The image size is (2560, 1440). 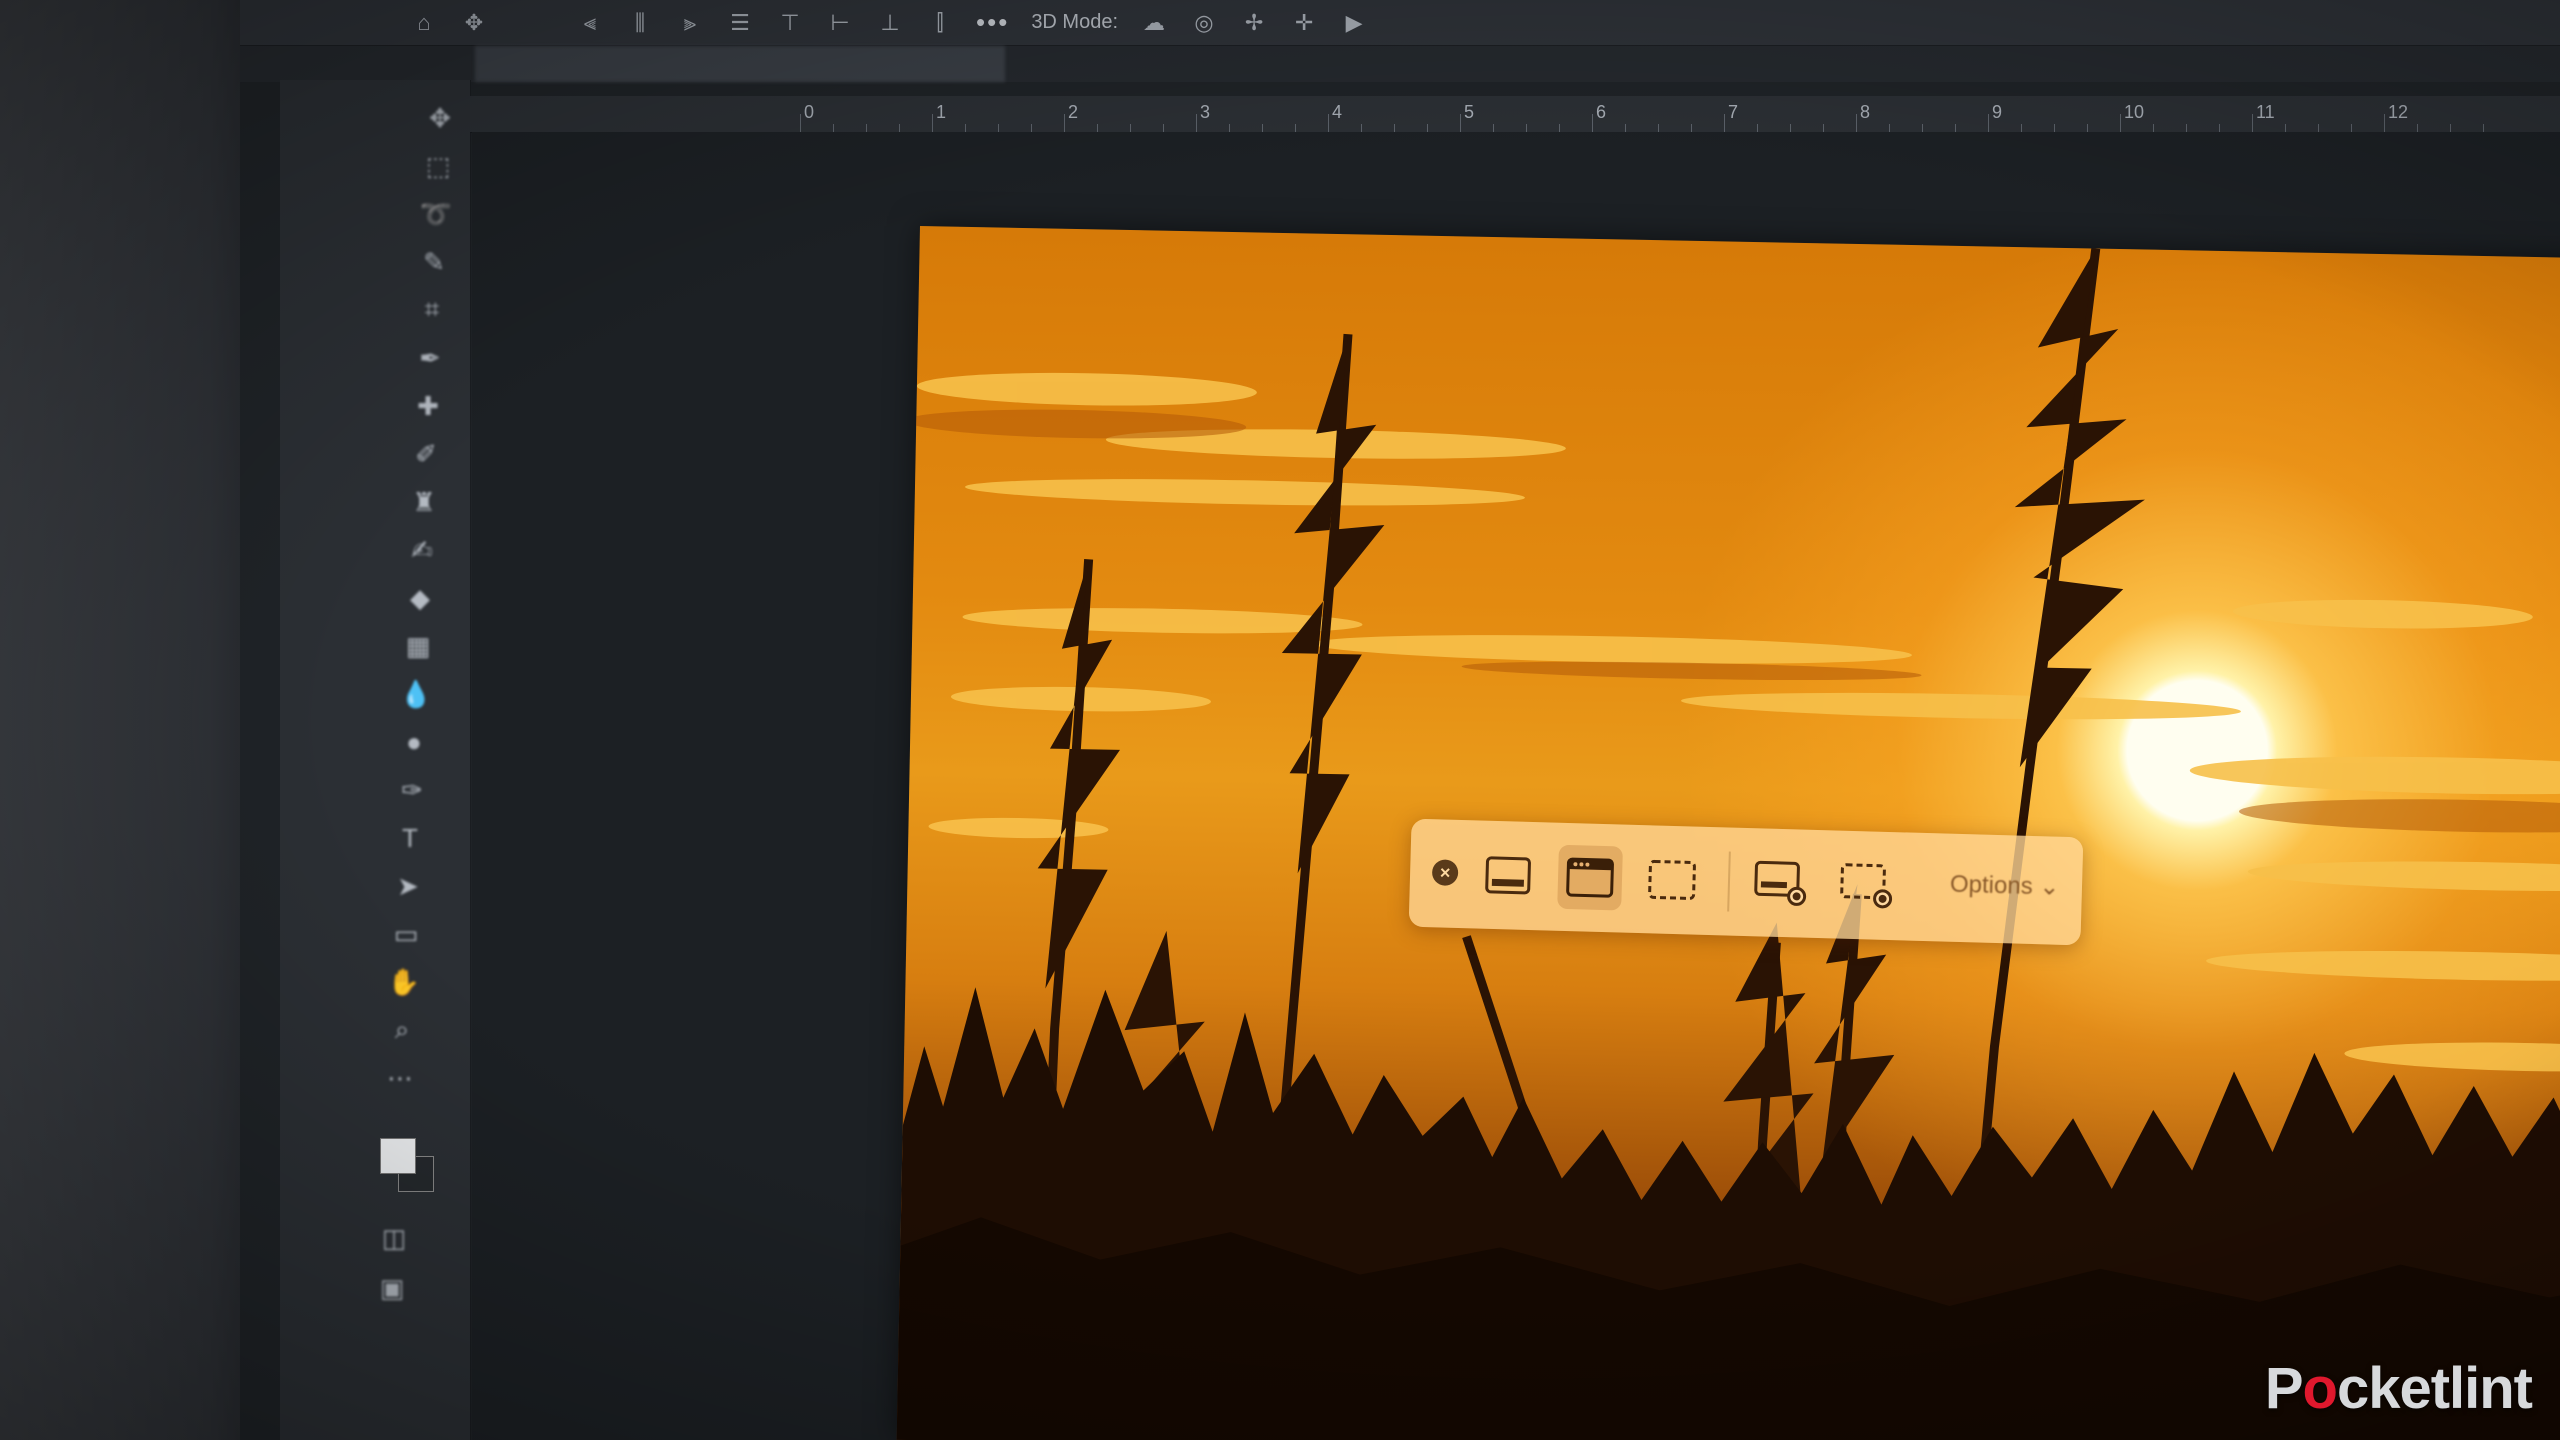 I want to click on edit-toolbar-icon: ⋯, so click(x=400, y=1078).